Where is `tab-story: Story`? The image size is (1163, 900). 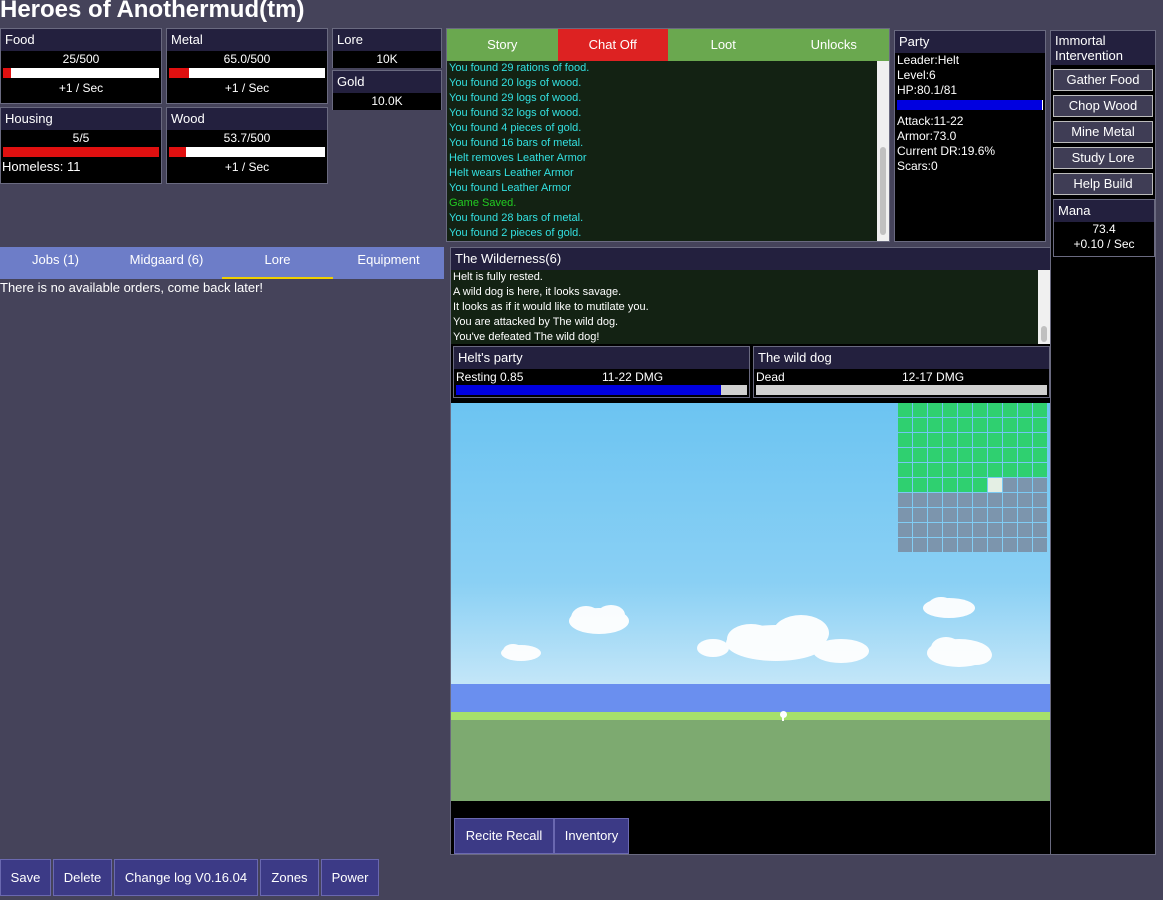 tab-story: Story is located at coordinates (502, 45).